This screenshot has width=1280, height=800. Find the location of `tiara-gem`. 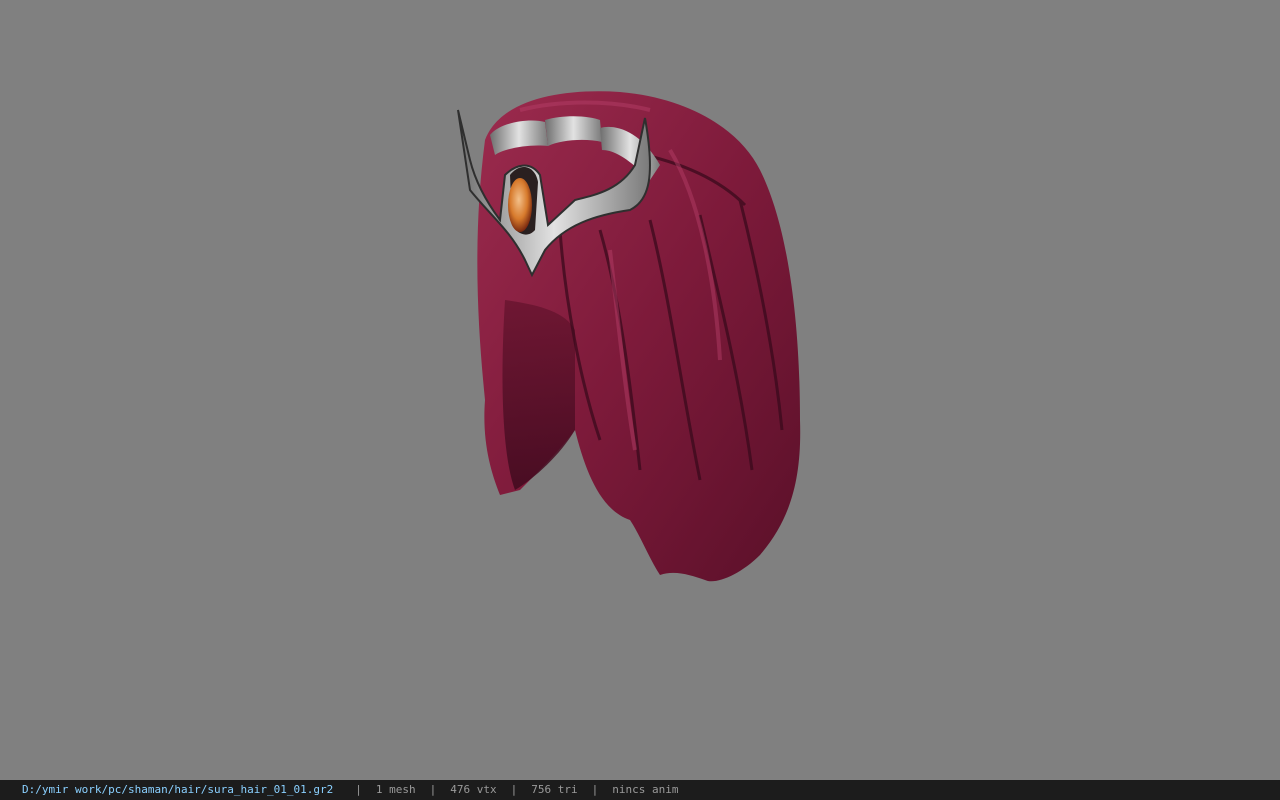

tiara-gem is located at coordinates (520, 205).